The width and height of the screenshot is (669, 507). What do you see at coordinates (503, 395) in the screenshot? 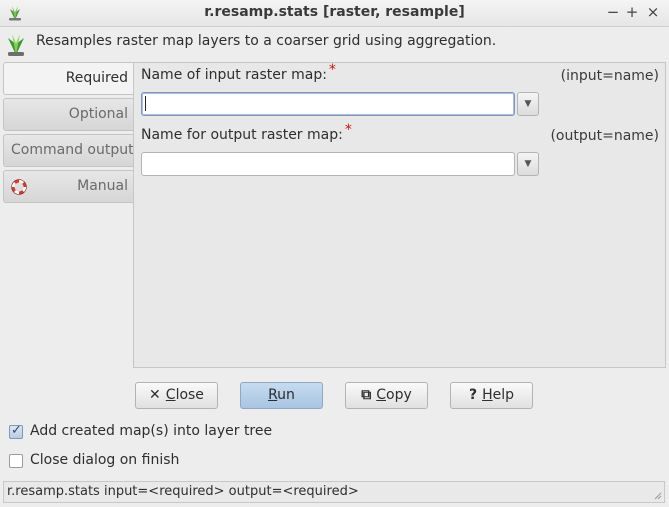
I see `help-button-label: elp` at bounding box center [503, 395].